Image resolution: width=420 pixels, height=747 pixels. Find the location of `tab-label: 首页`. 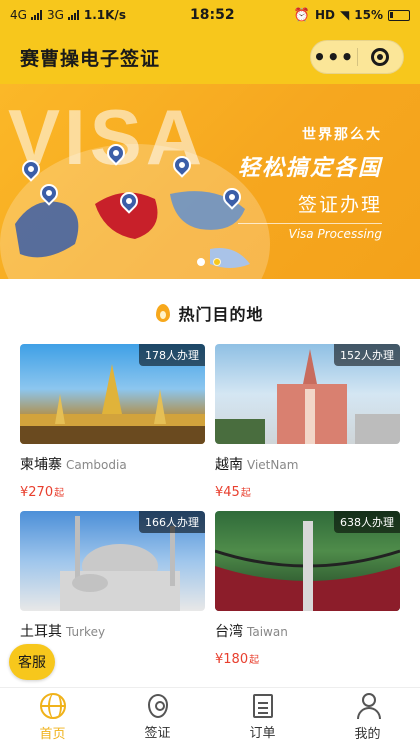

tab-label: 首页 is located at coordinates (52, 734).